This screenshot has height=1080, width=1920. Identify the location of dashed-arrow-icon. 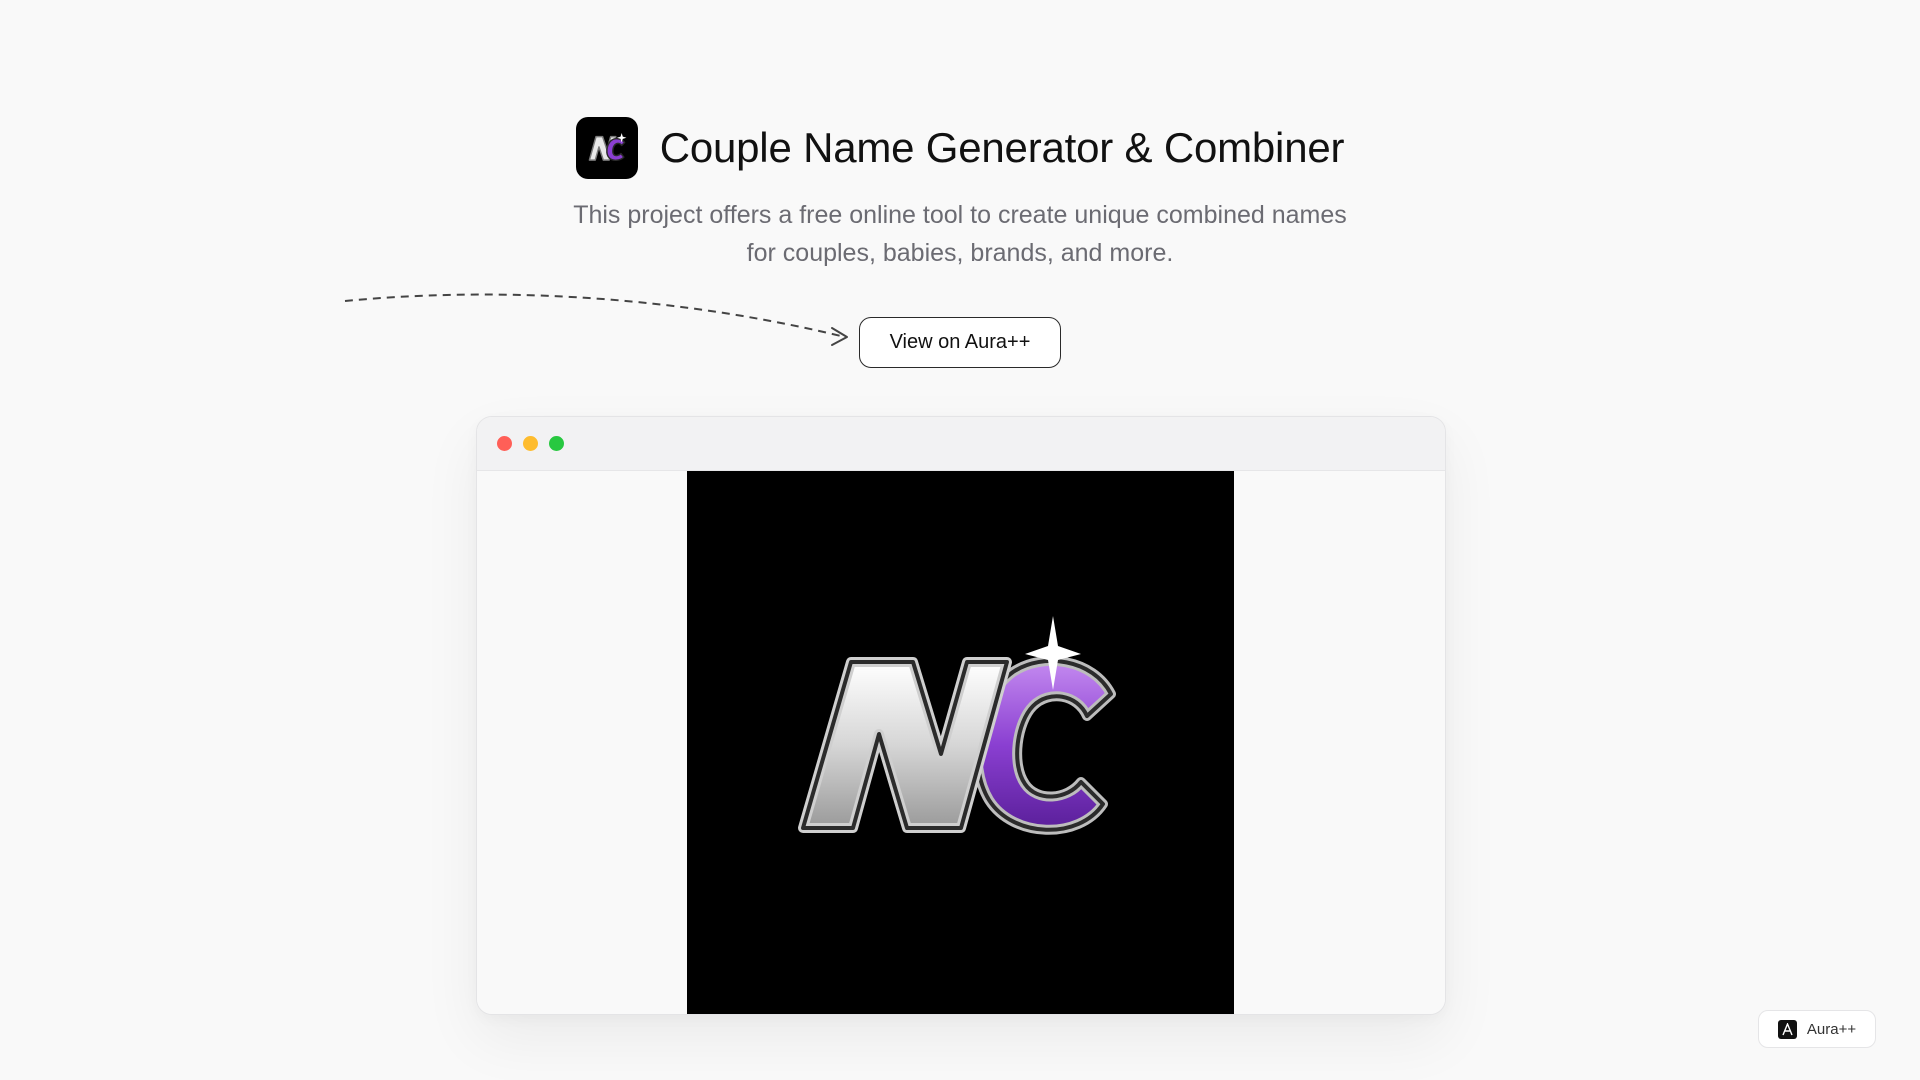
(596, 319).